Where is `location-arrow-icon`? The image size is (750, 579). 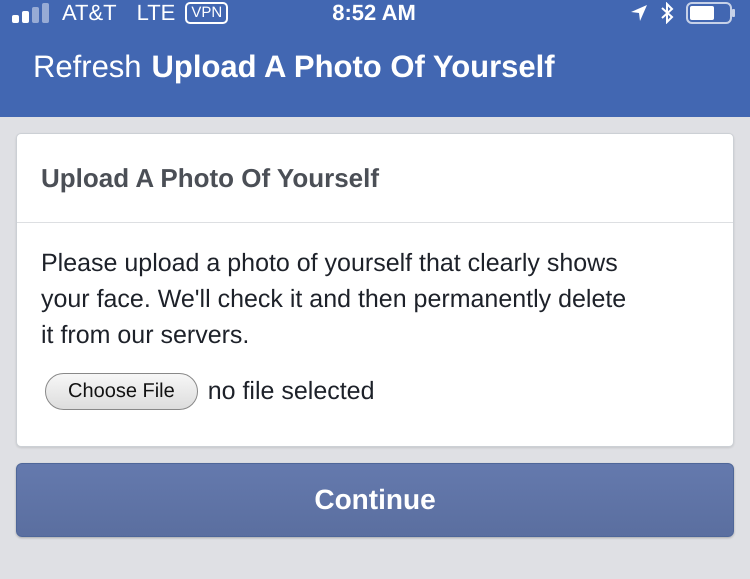
location-arrow-icon is located at coordinates (639, 13).